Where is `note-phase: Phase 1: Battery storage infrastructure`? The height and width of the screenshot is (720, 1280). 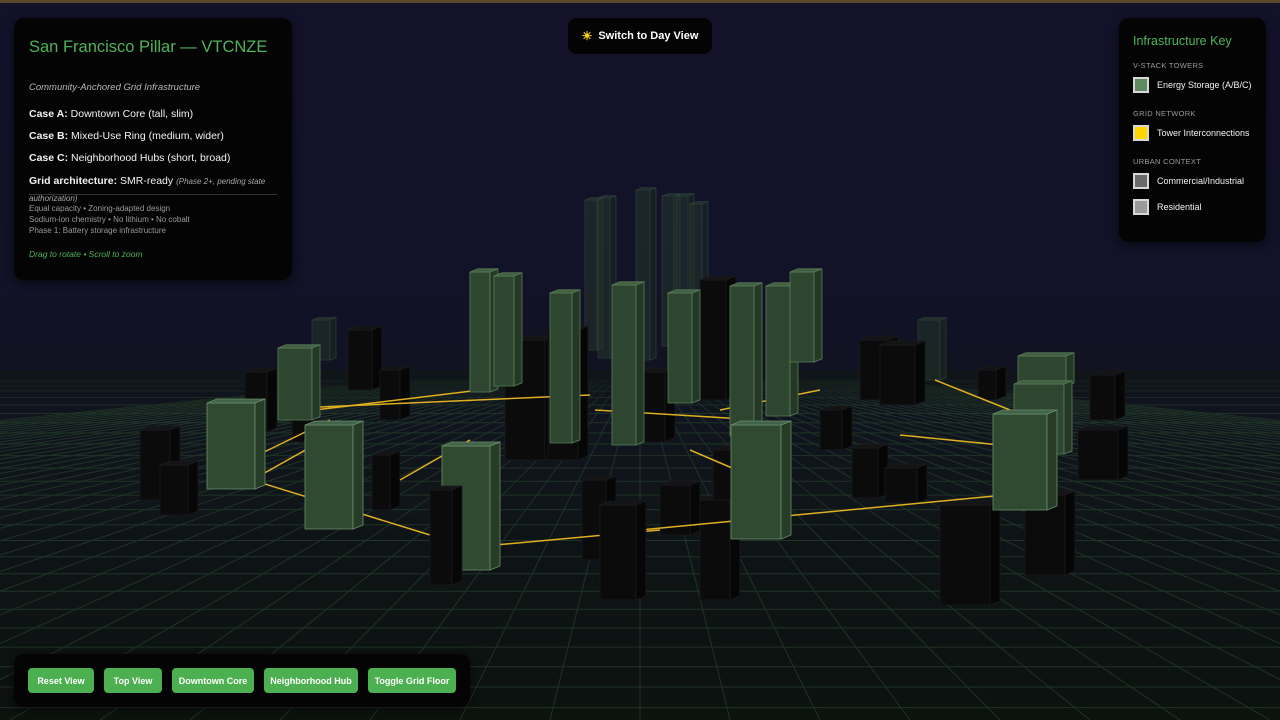 note-phase: Phase 1: Battery storage infrastructure is located at coordinates (97, 230).